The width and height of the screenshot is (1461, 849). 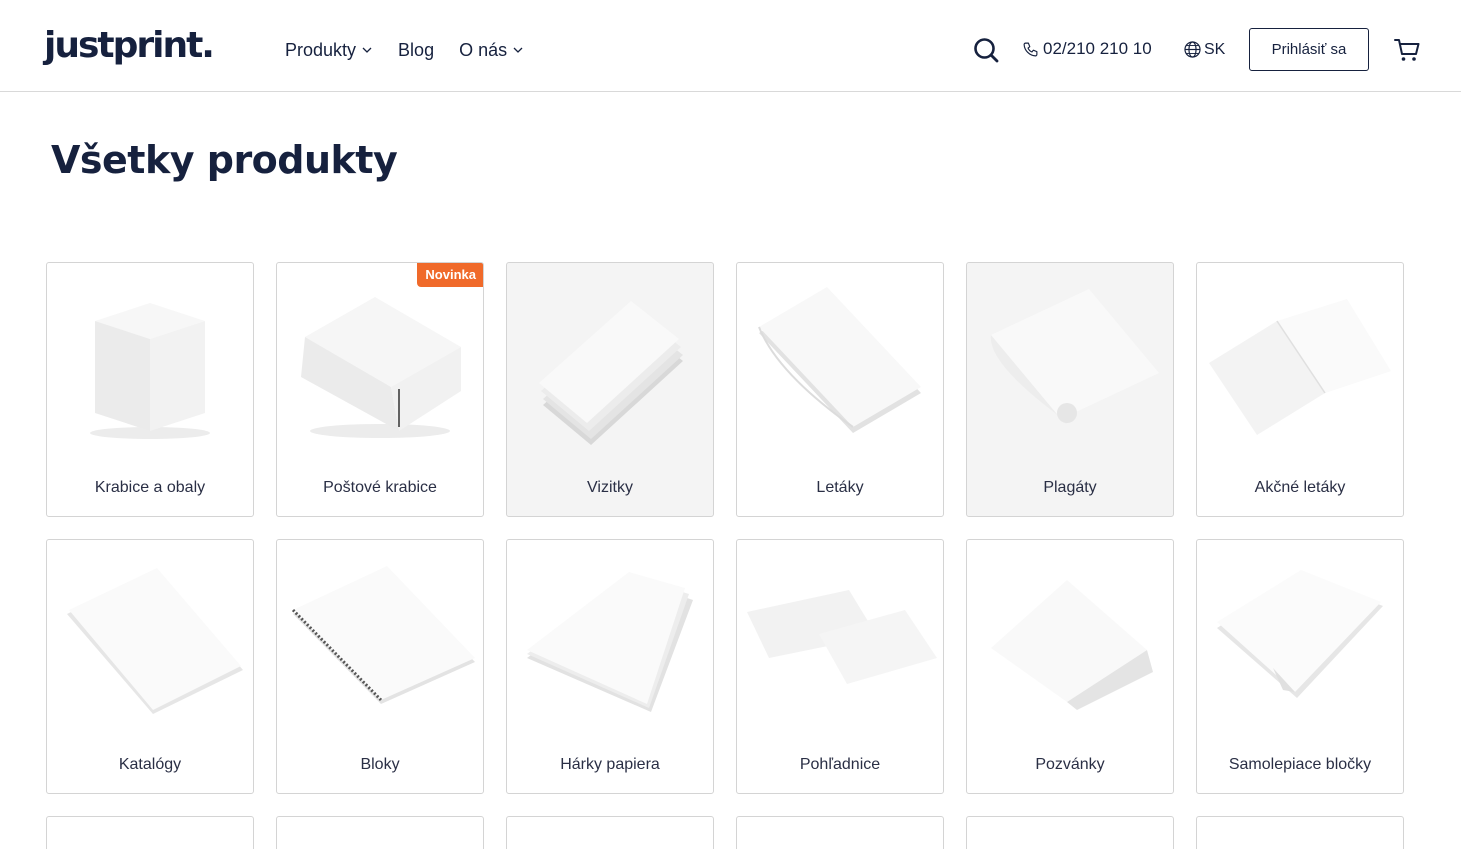 I want to click on language-label: SK, so click(x=1215, y=49).